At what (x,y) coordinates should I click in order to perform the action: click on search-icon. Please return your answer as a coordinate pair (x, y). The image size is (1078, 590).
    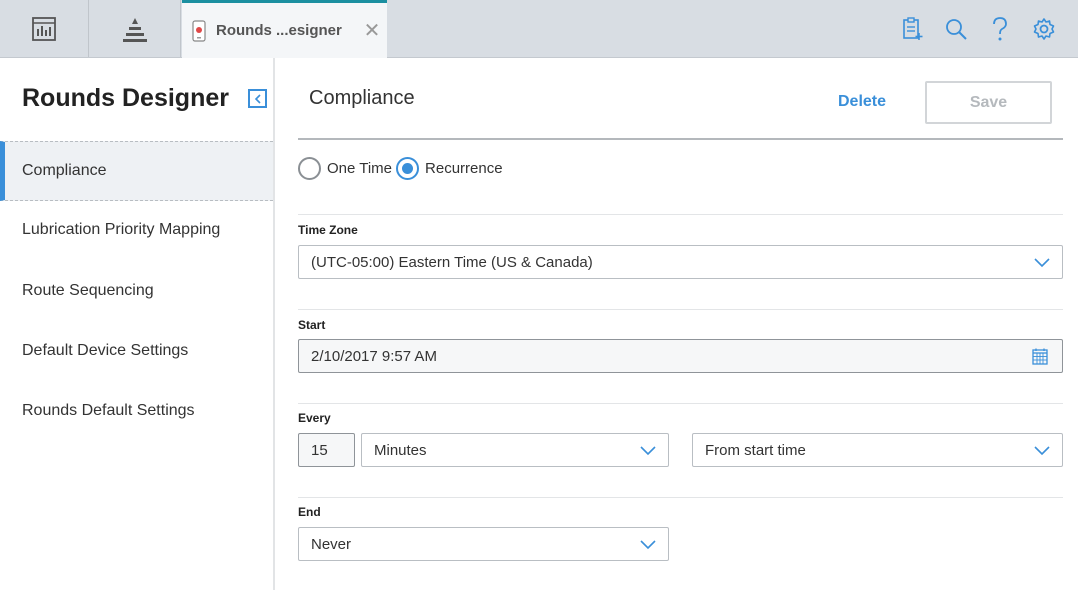
    Looking at the image, I should click on (956, 29).